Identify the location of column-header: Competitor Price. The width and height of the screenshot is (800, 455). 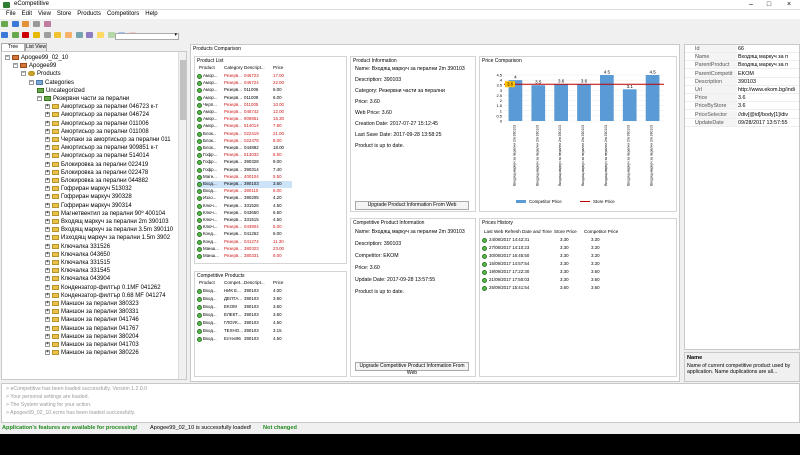
(601, 231).